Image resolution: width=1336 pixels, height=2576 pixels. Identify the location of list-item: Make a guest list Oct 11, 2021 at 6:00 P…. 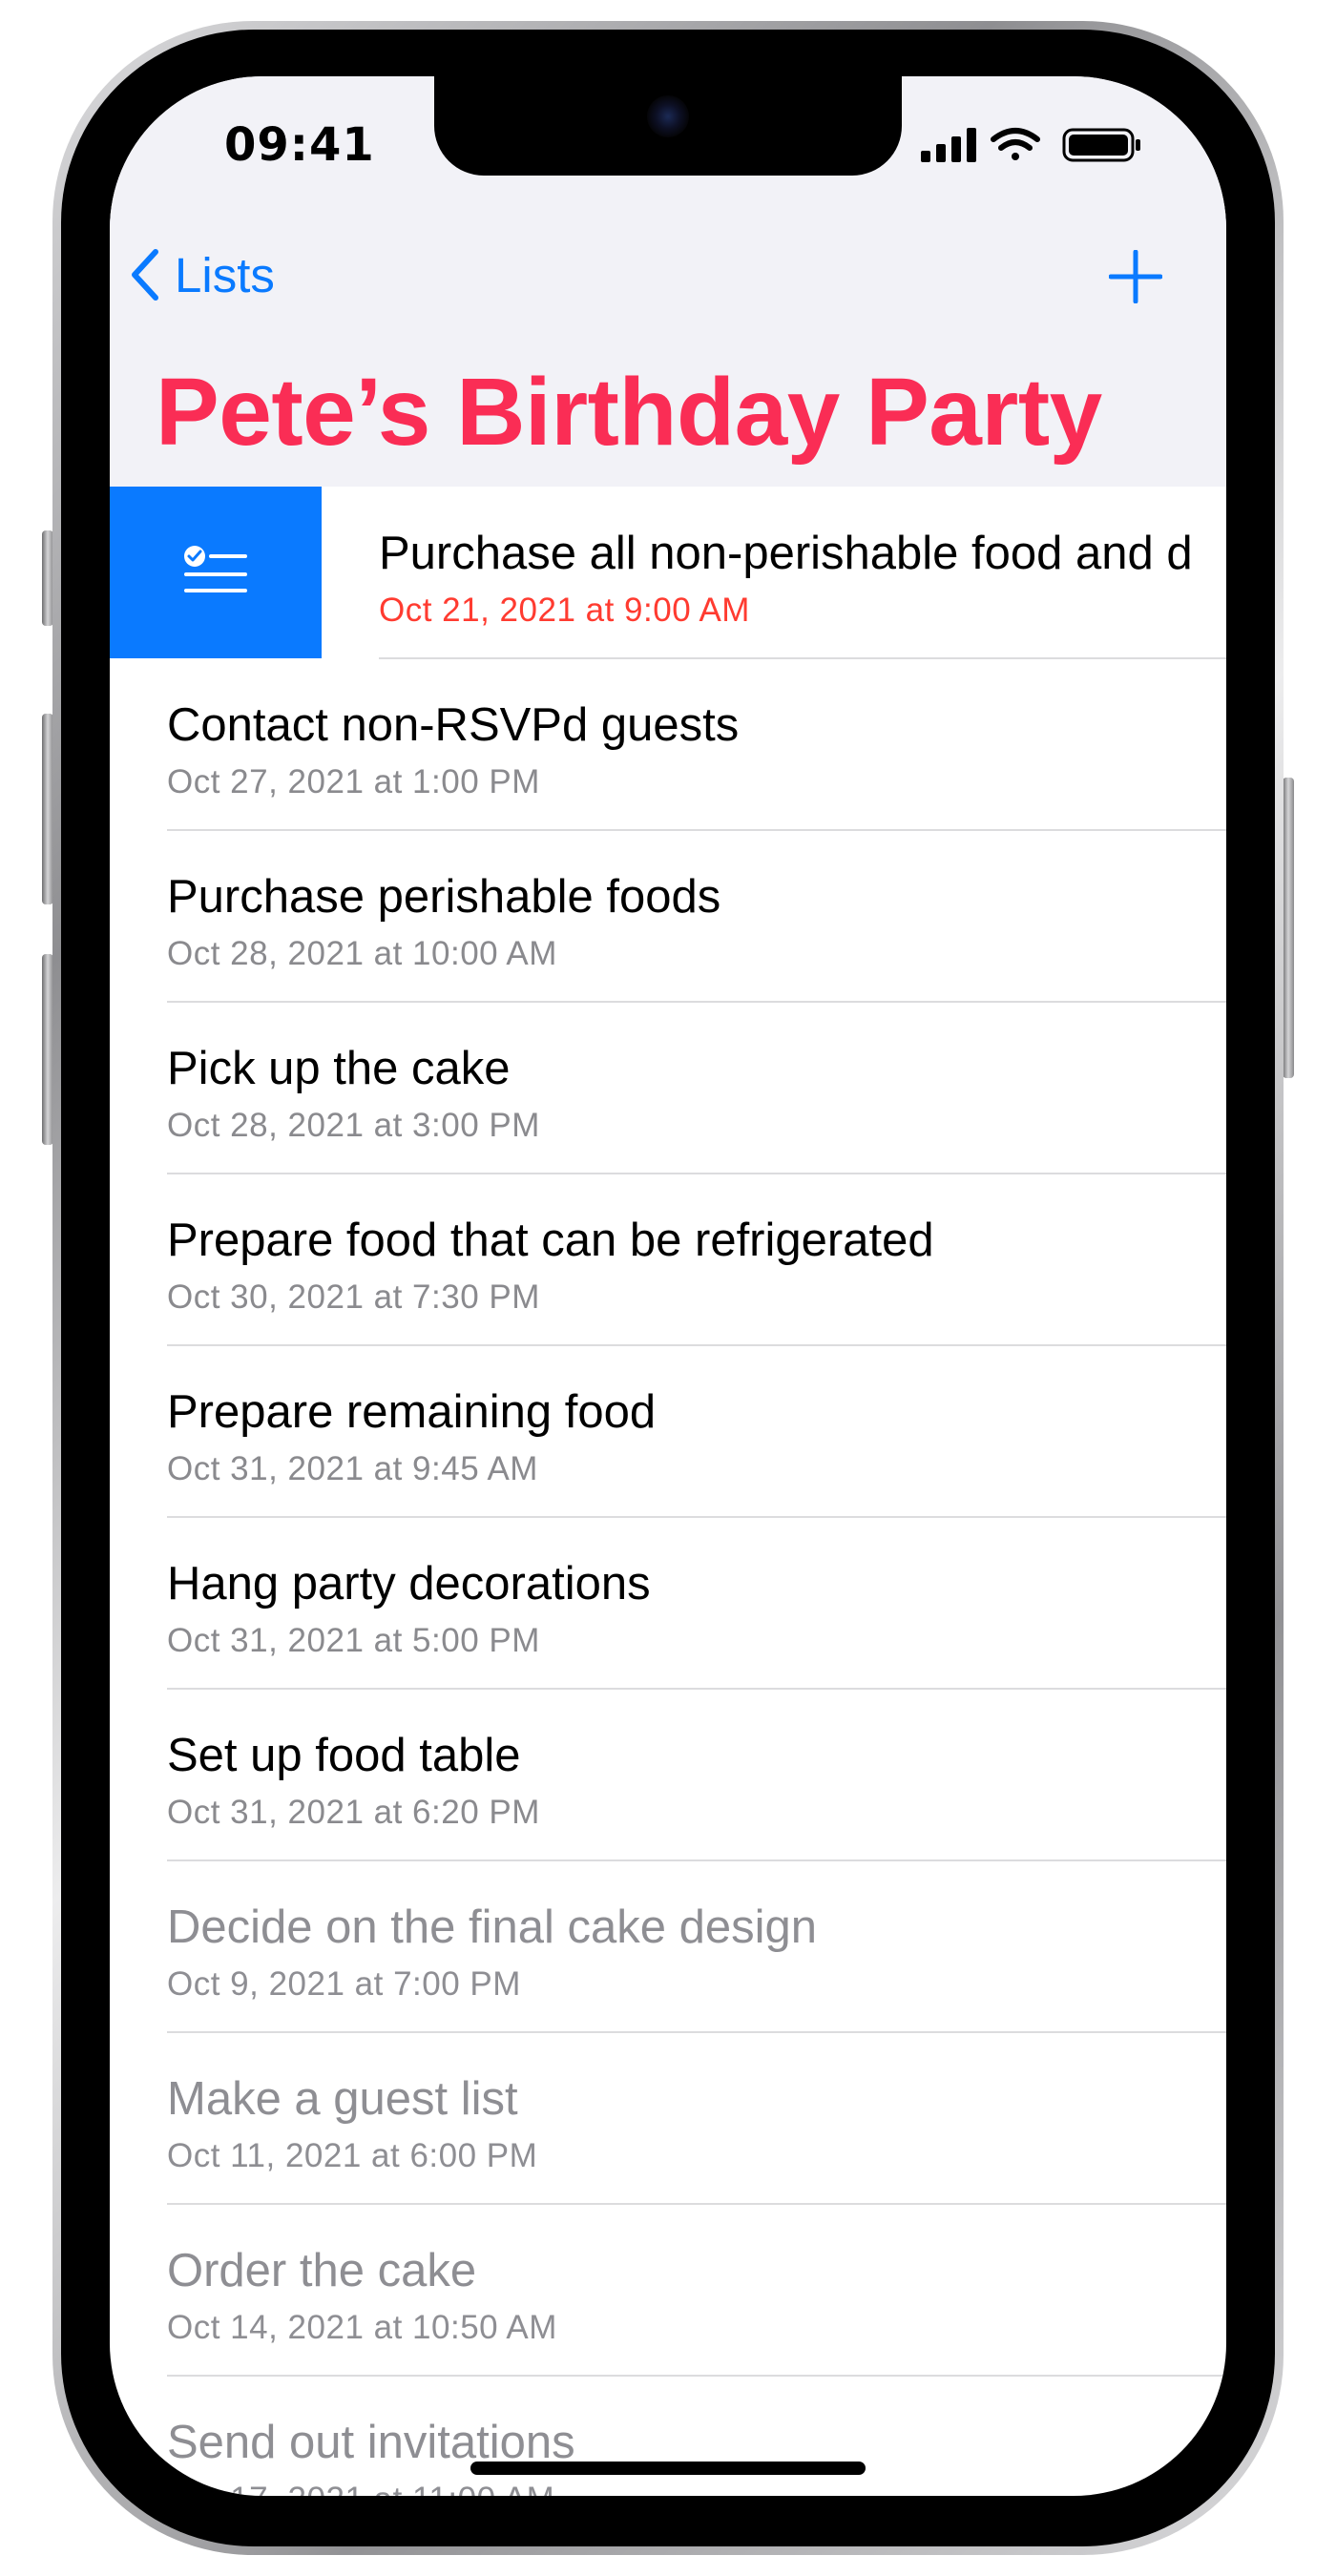
(668, 2118).